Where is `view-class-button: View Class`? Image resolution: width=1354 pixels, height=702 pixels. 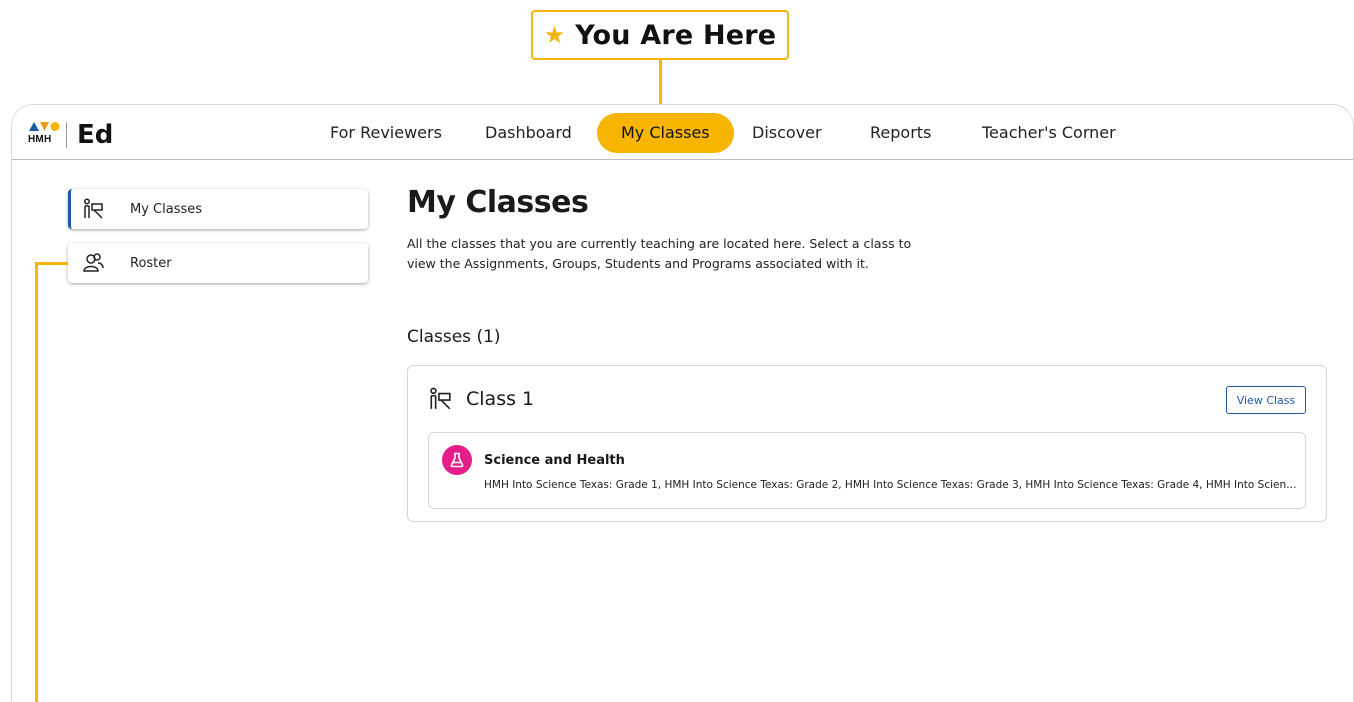
view-class-button: View Class is located at coordinates (1266, 400).